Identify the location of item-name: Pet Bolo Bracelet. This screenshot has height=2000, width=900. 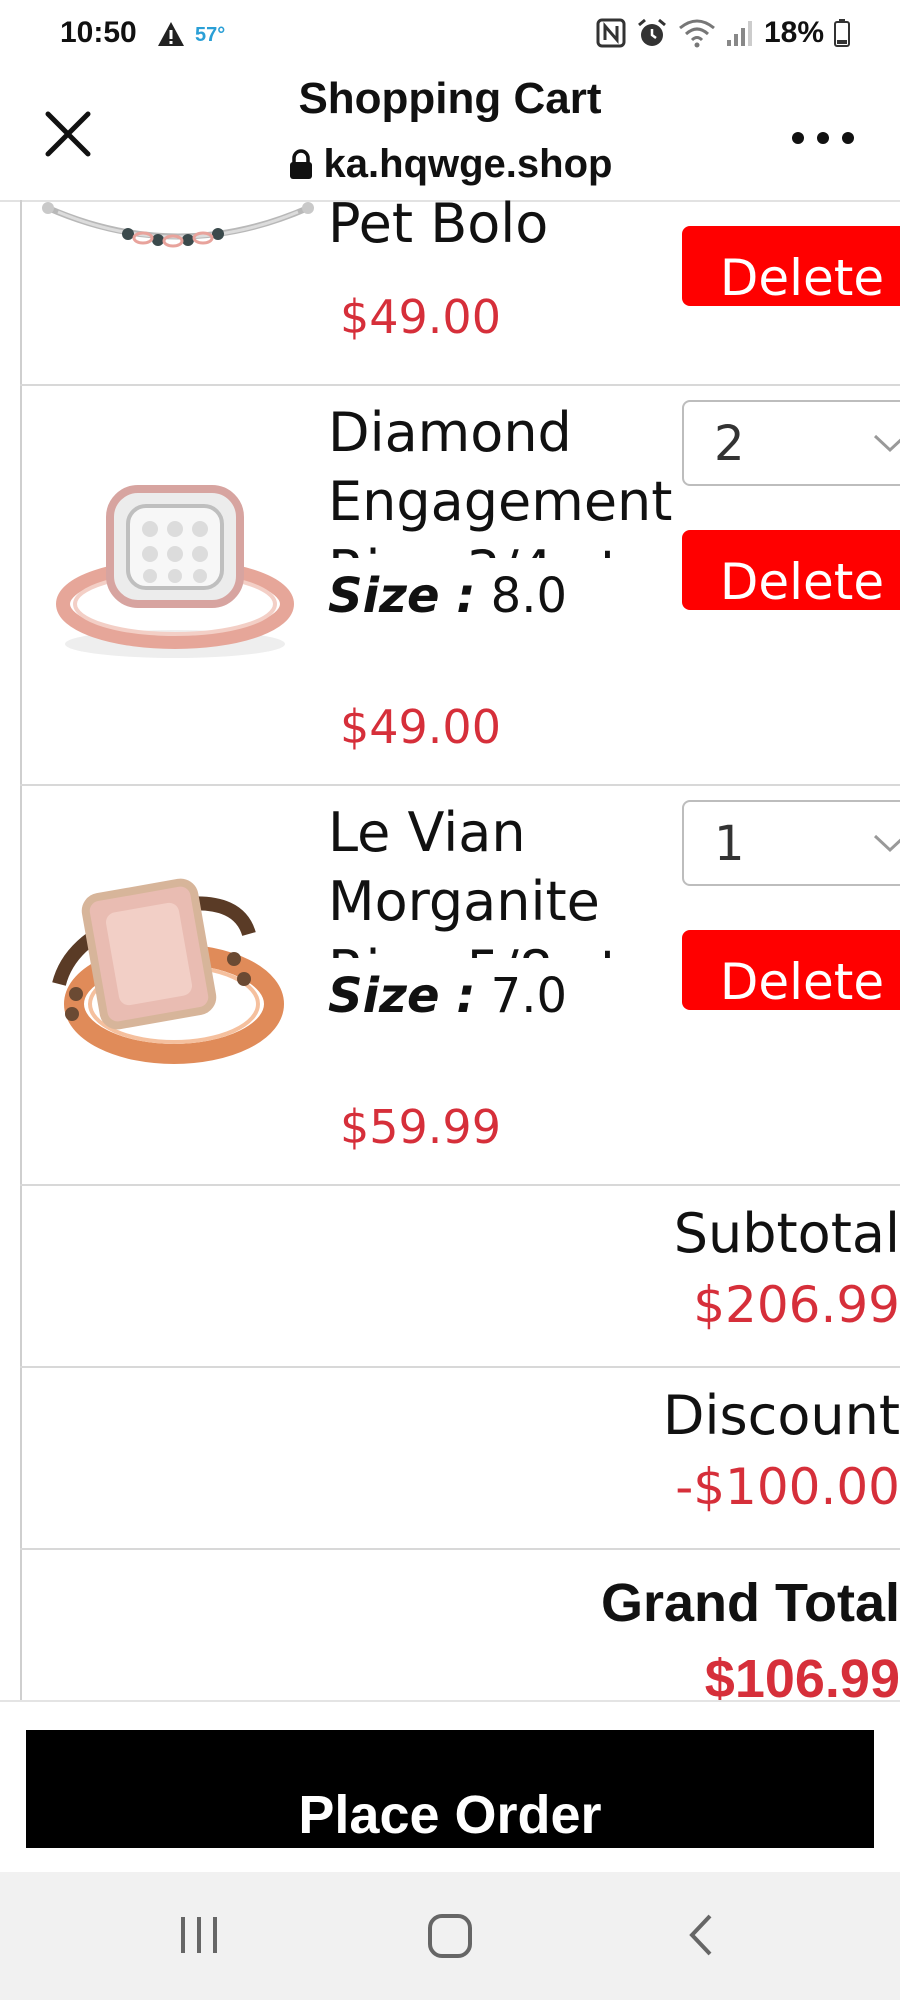
(508, 229).